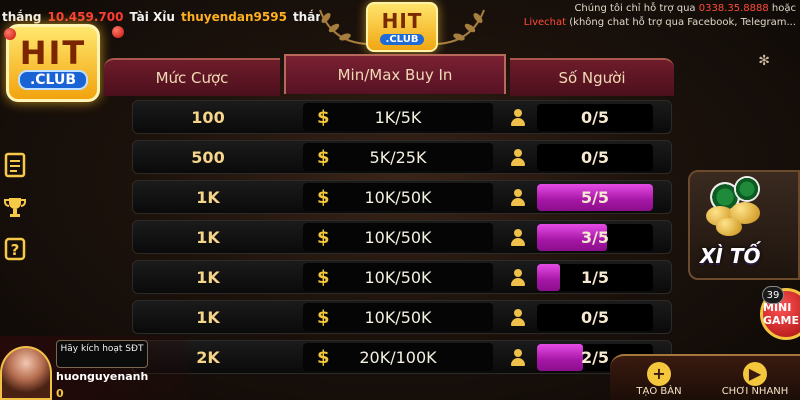  Describe the element at coordinates (192, 77) in the screenshot. I see `header-bet: Mức Cược` at that location.